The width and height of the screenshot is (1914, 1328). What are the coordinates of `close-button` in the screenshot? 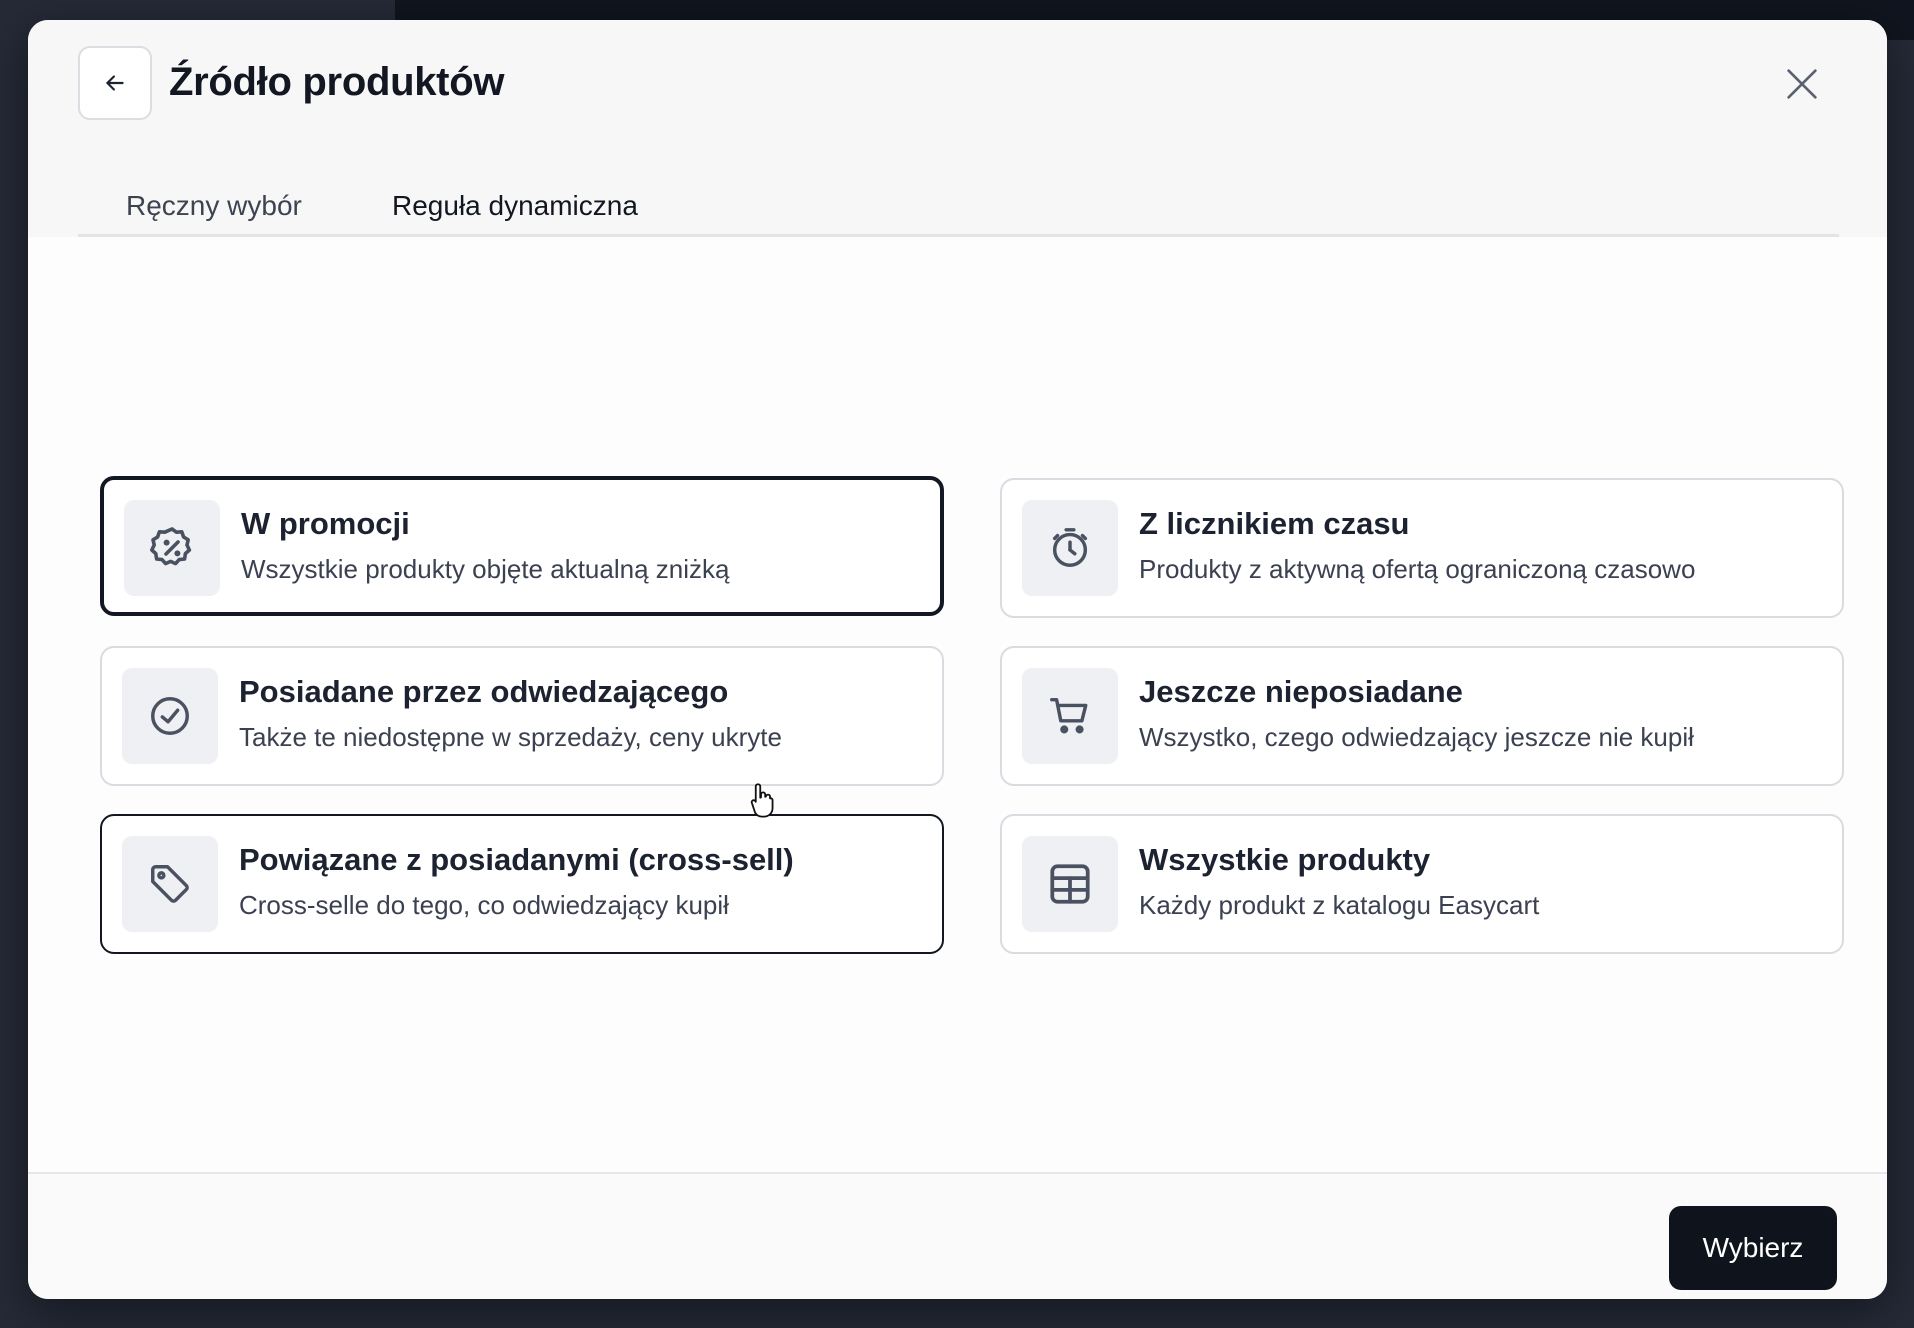 It's located at (1802, 84).